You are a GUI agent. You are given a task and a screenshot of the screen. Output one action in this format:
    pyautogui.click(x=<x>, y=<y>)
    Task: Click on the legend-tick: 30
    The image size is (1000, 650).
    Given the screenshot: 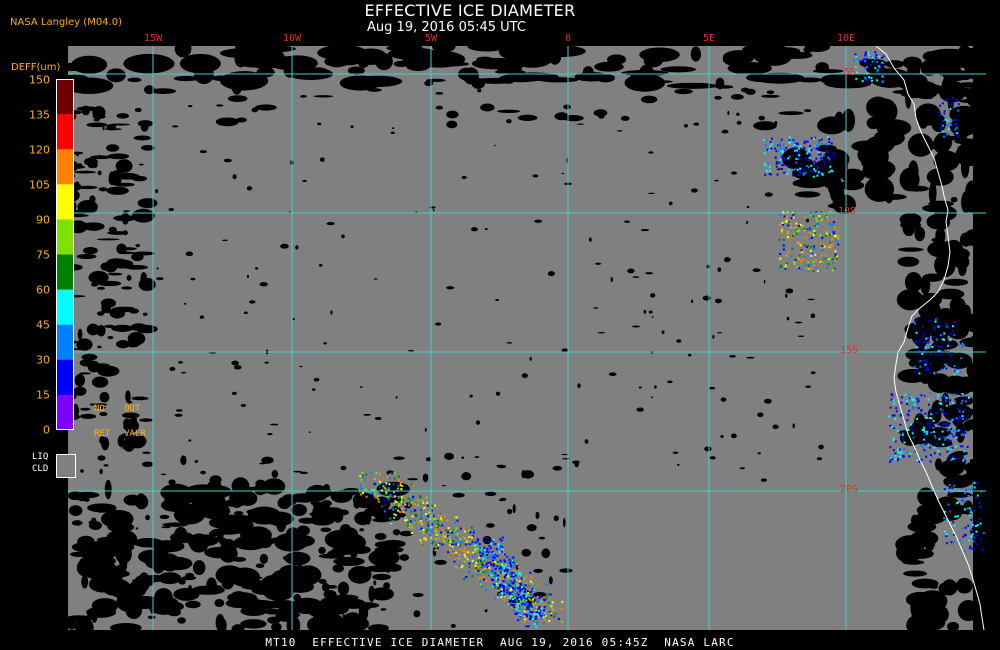 What is the action you would take?
    pyautogui.click(x=43, y=360)
    